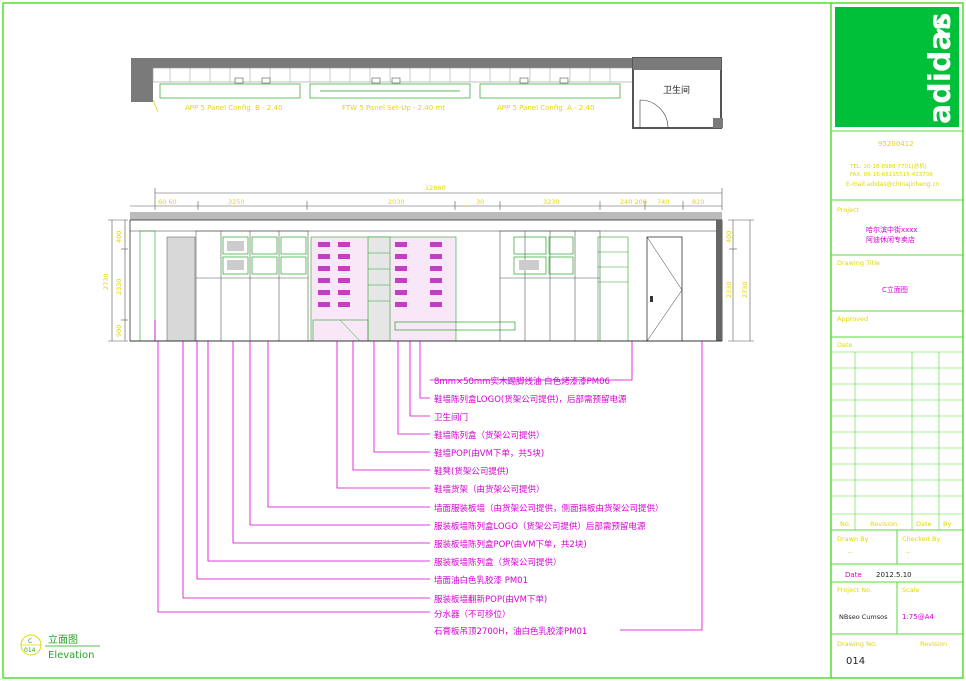 The image size is (966, 681). I want to click on plan-zone-mid: FTW 5 Panel Set-Up - 2.40 mt, so click(393, 108).